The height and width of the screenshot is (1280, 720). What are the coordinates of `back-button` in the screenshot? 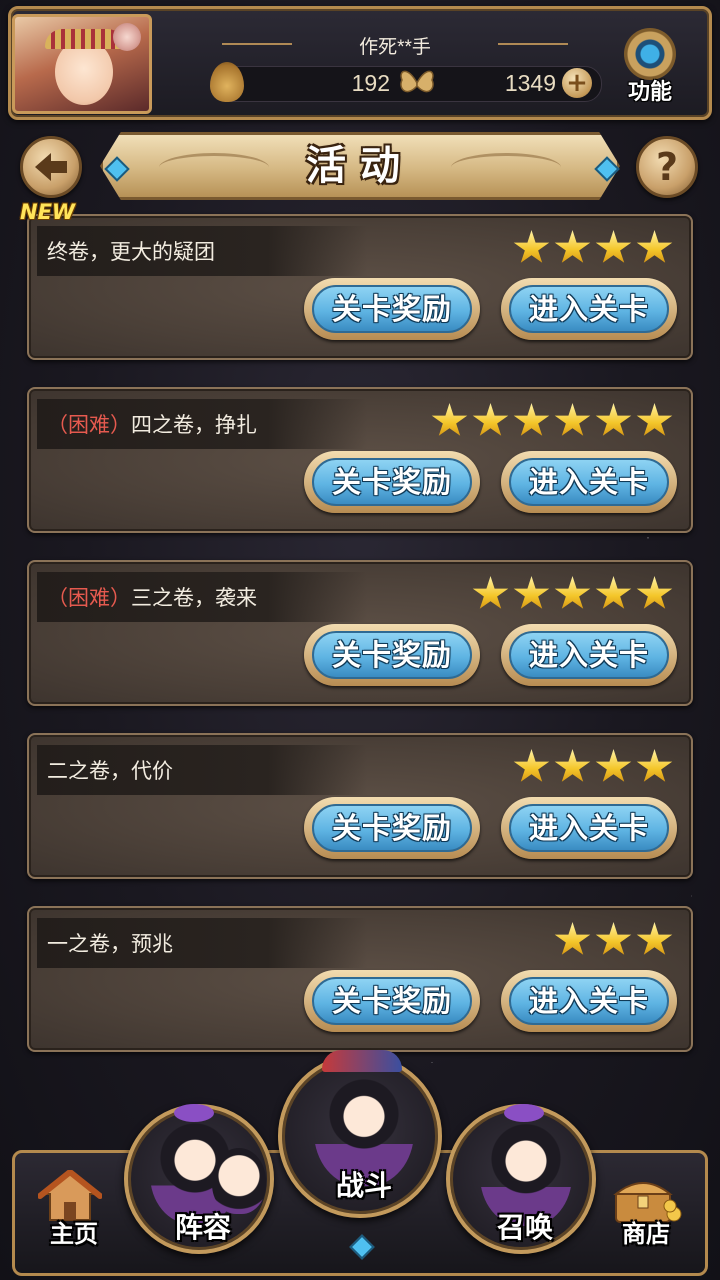 It's located at (51, 167).